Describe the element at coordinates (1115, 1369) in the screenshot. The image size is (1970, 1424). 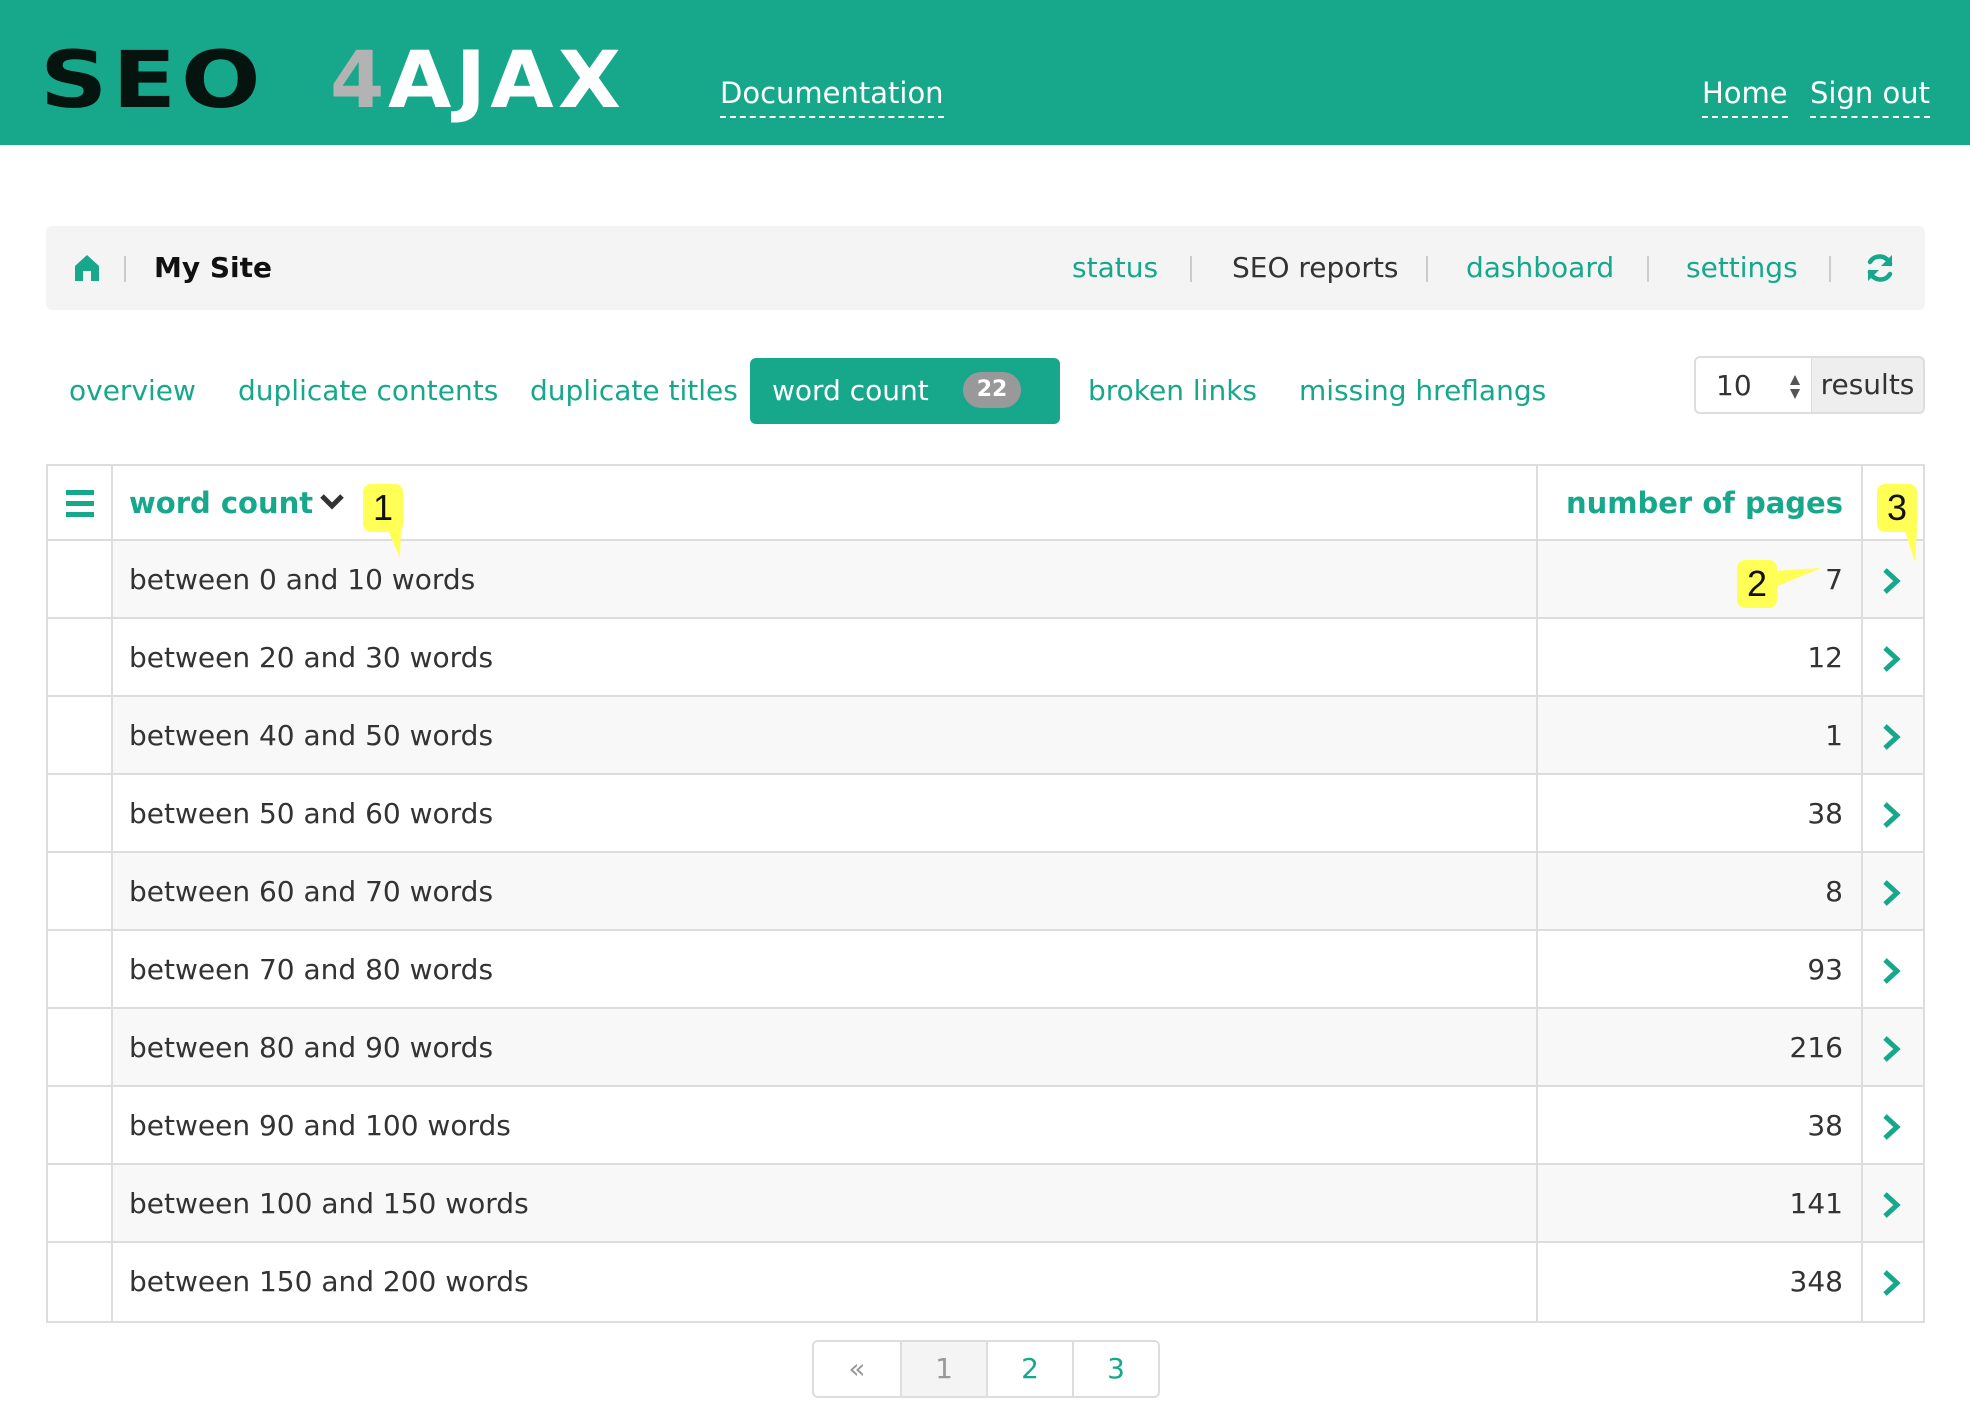
I see `pagination-page-3: 3` at that location.